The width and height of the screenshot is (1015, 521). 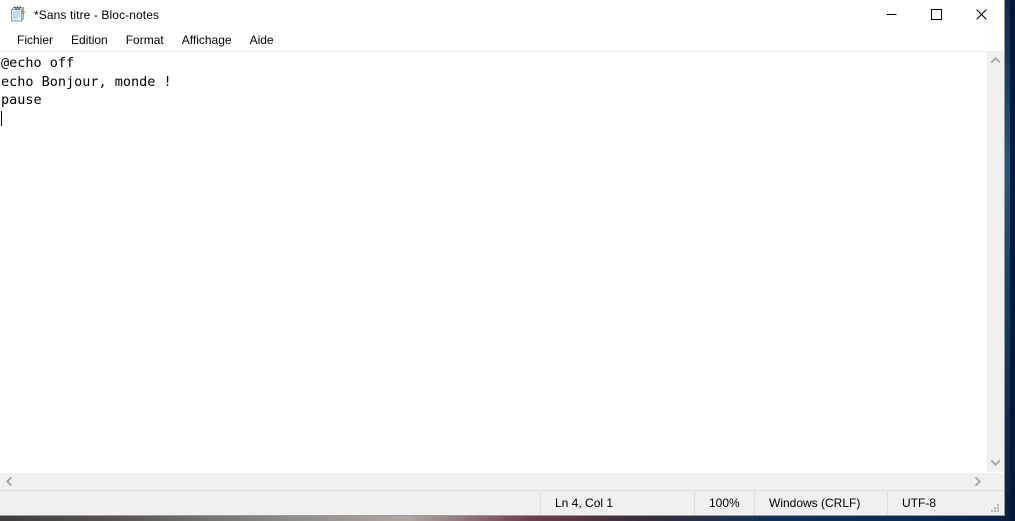 What do you see at coordinates (9, 481) in the screenshot?
I see `scroll-left-icon` at bounding box center [9, 481].